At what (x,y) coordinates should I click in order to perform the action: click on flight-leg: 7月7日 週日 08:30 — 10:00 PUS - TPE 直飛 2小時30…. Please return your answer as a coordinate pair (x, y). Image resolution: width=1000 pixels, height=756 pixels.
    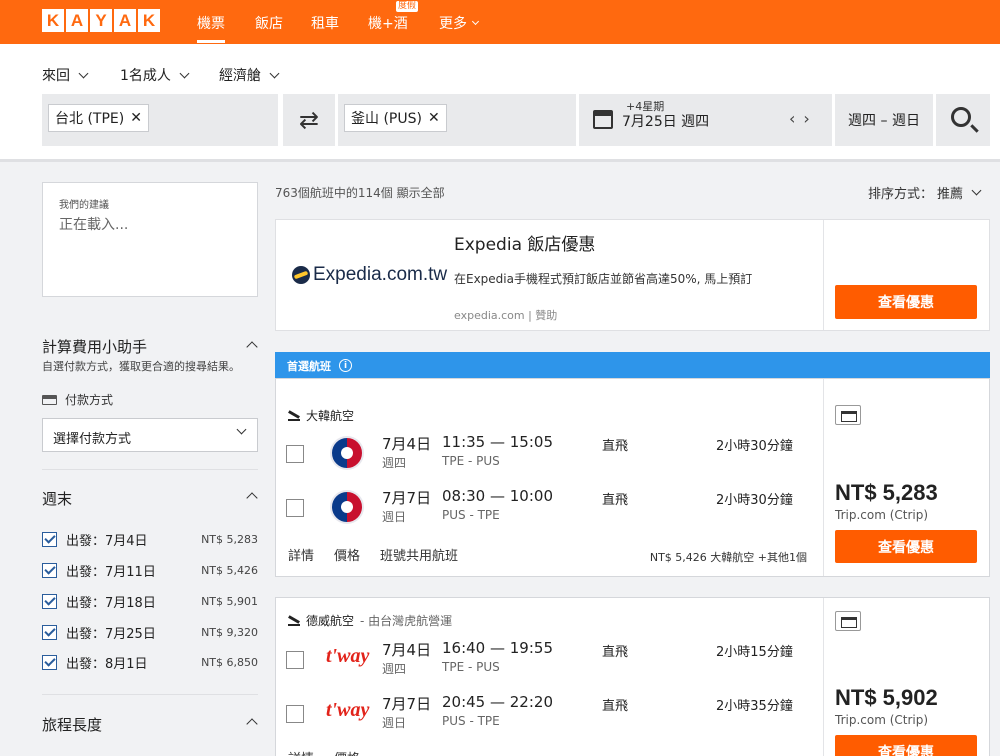
    Looking at the image, I should click on (551, 508).